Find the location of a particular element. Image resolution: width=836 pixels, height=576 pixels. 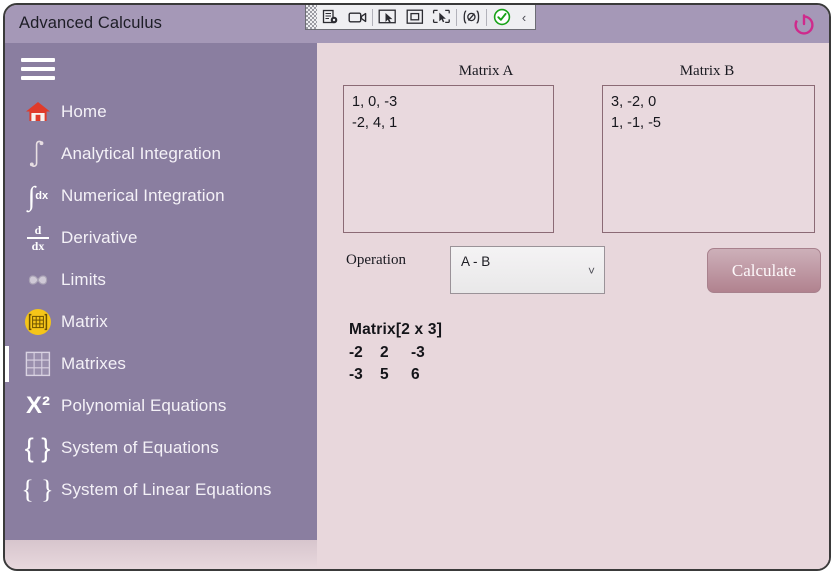

operation-select: A - B ˅ is located at coordinates (527, 270).